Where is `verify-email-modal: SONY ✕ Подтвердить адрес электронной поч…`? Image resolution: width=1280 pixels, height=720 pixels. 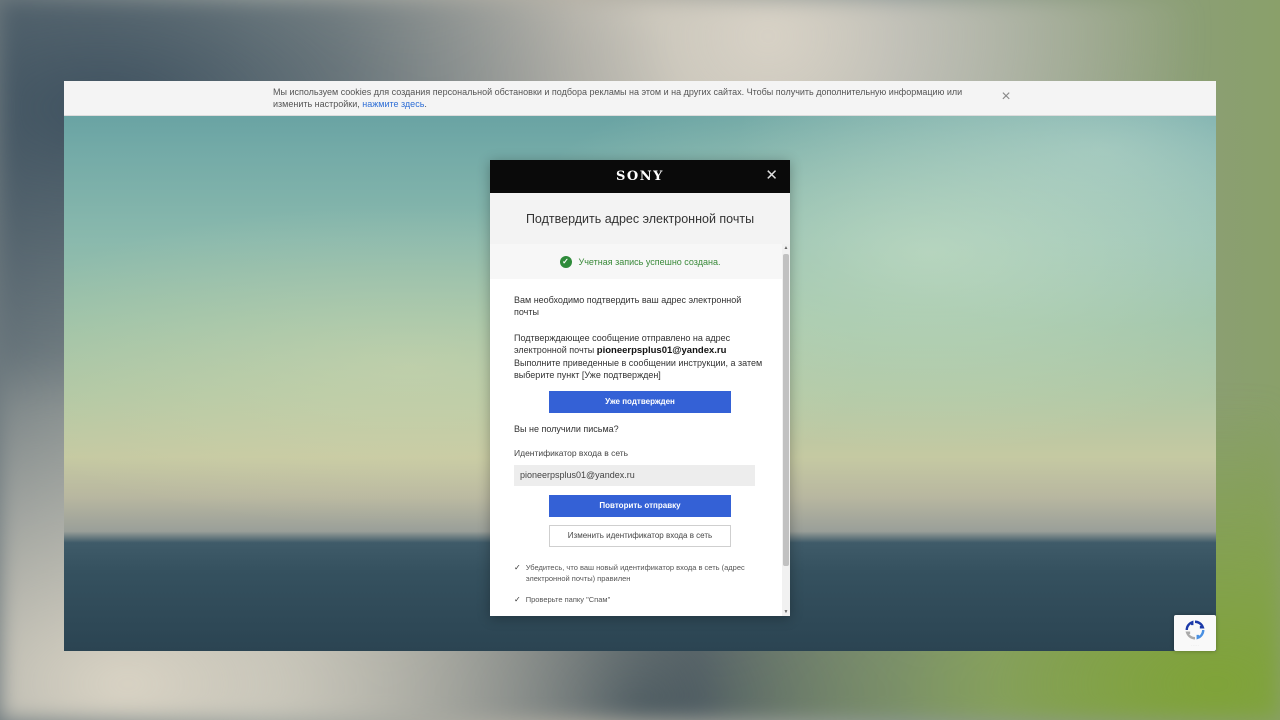 verify-email-modal: SONY ✕ Подтвердить адрес электронной поч… is located at coordinates (640, 388).